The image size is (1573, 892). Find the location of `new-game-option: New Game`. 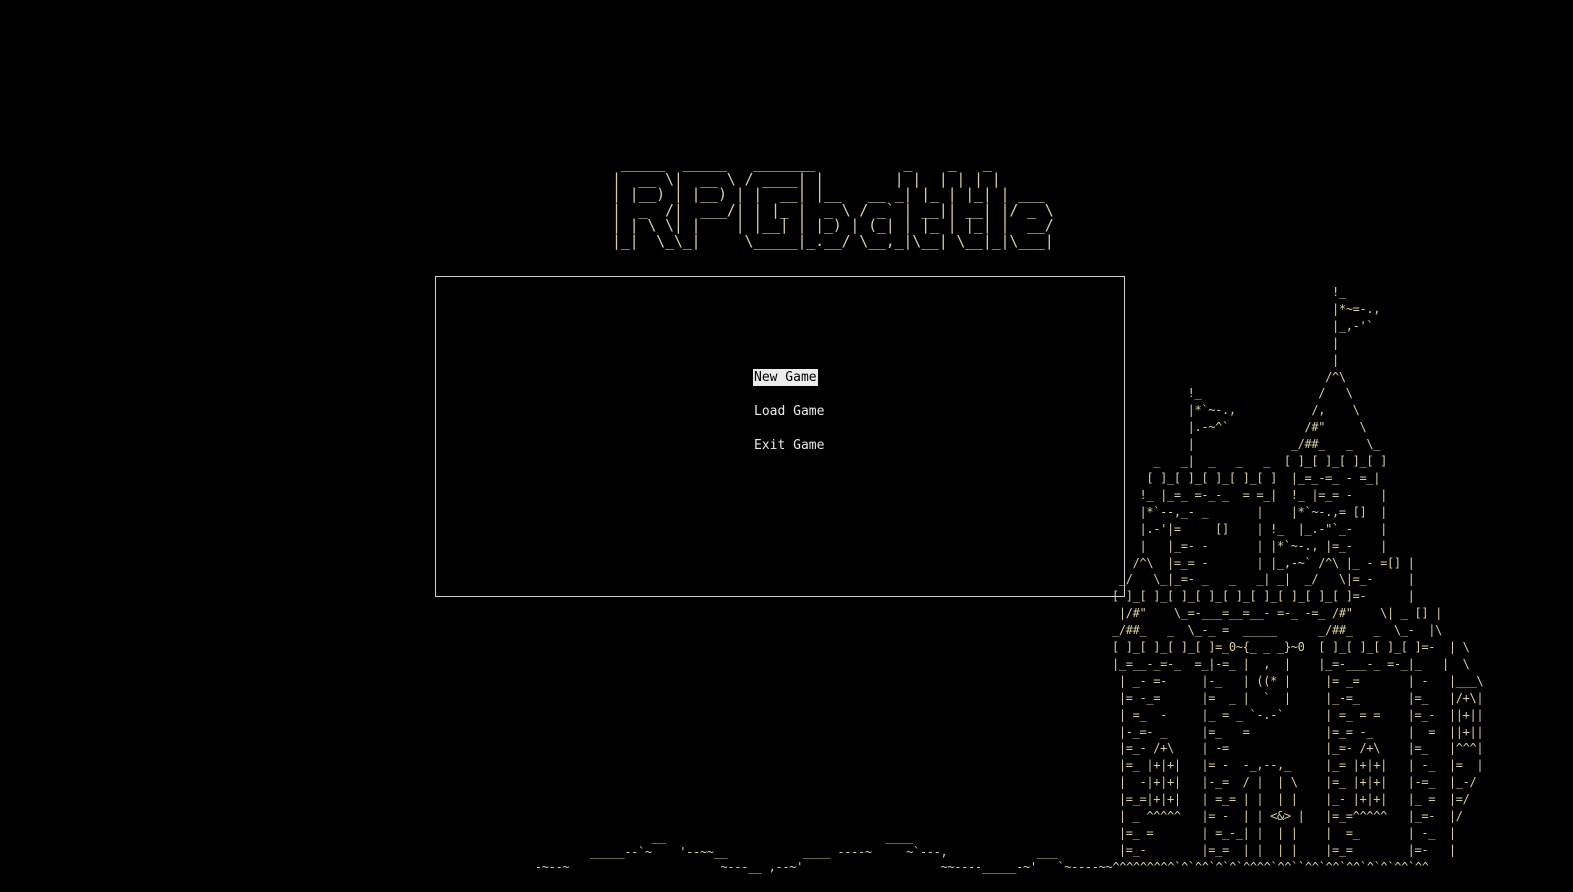

new-game-option: New Game is located at coordinates (785, 377).